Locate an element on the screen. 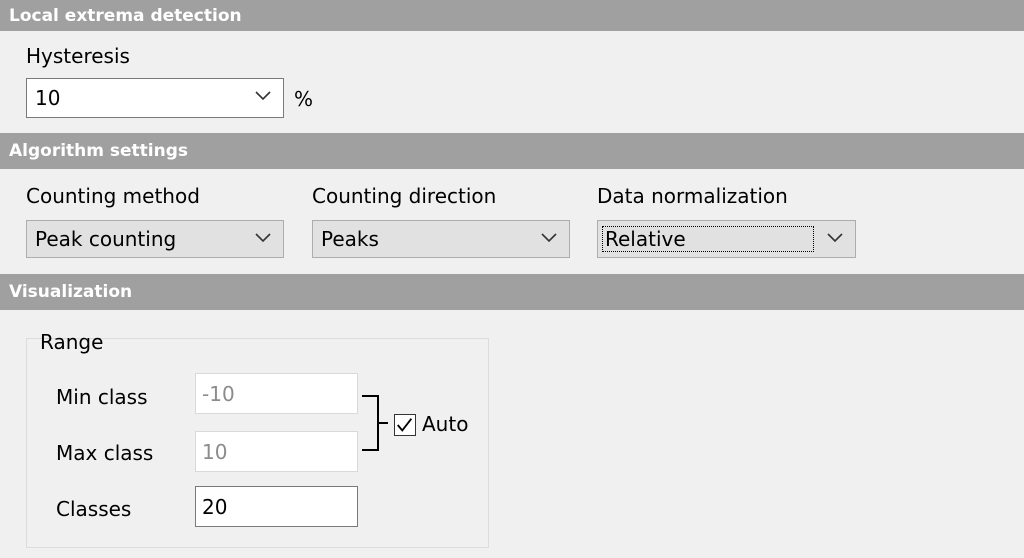 The image size is (1024, 558). auto-checkbox is located at coordinates (405, 425).